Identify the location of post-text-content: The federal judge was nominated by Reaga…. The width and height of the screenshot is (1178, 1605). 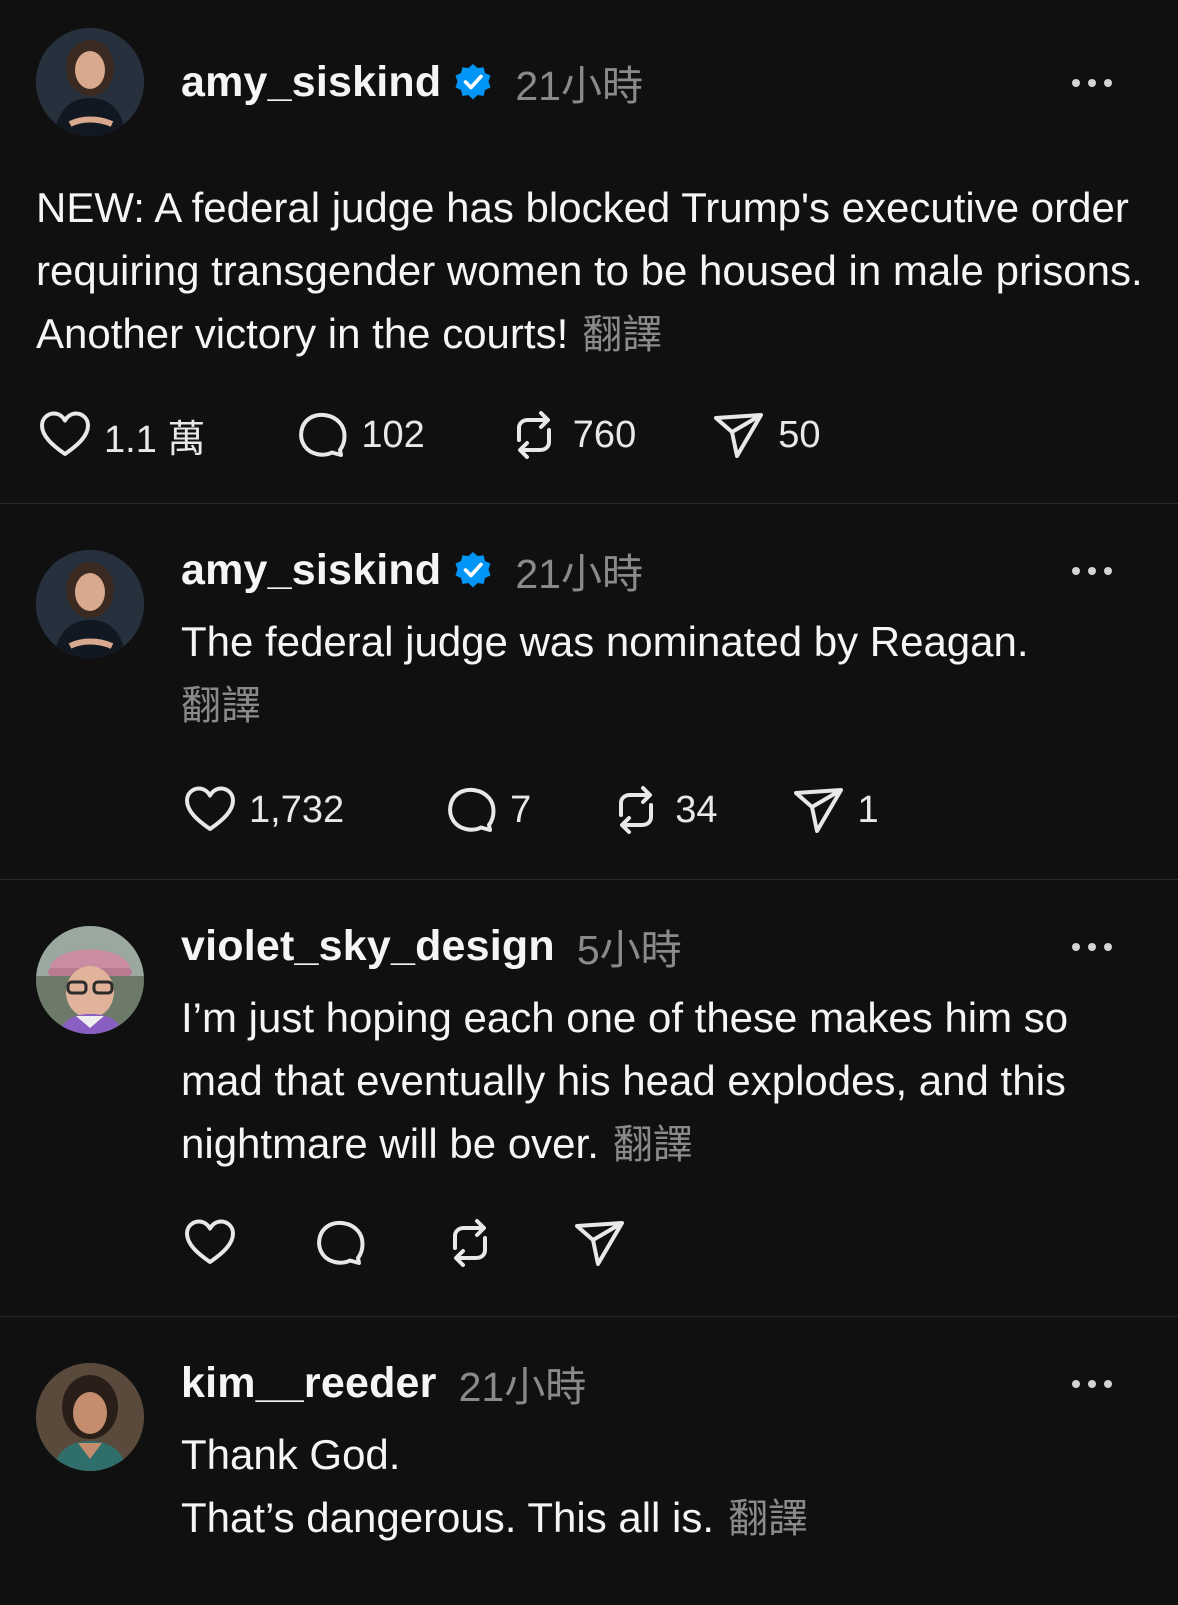
(605, 641).